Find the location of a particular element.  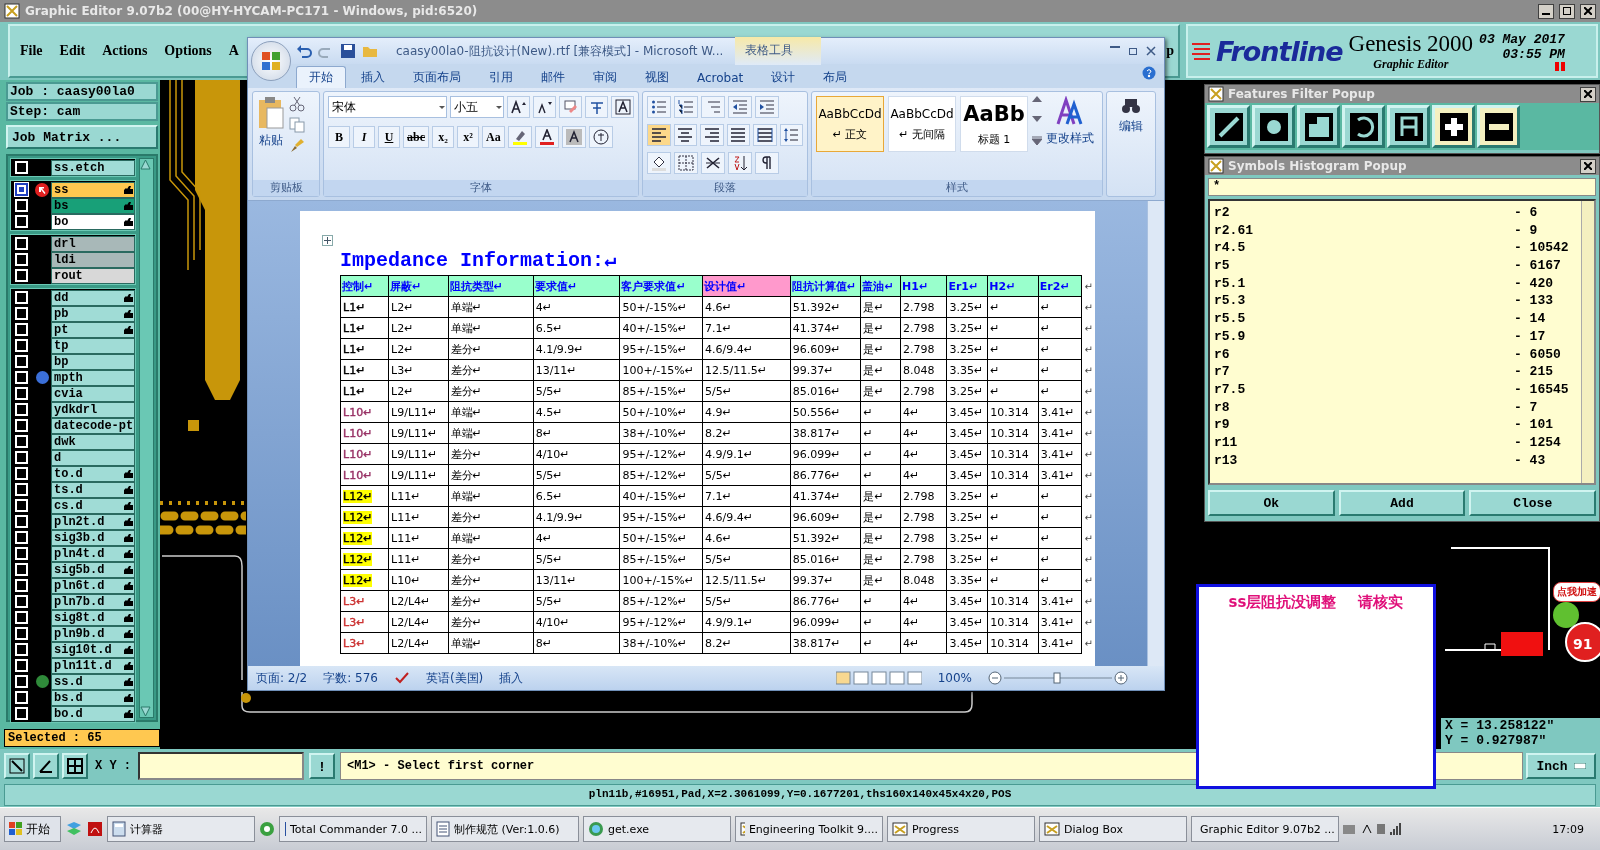

menu-item: Options is located at coordinates (188, 51).